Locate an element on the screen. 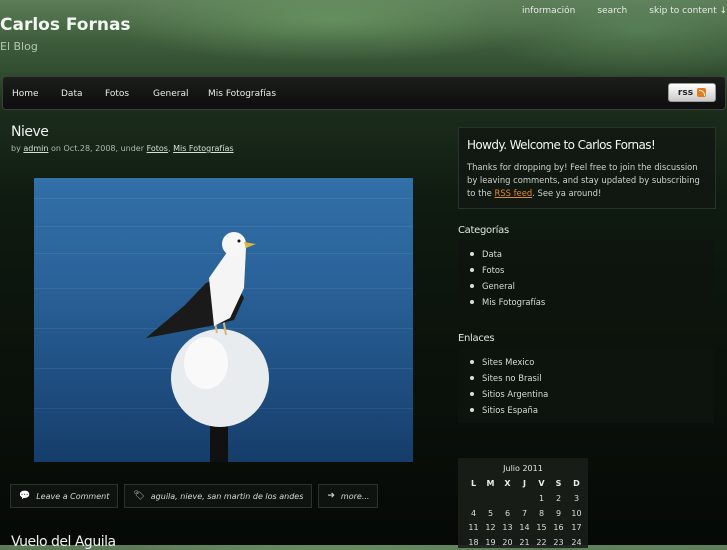  tag-icon: 🏷 is located at coordinates (139, 496).